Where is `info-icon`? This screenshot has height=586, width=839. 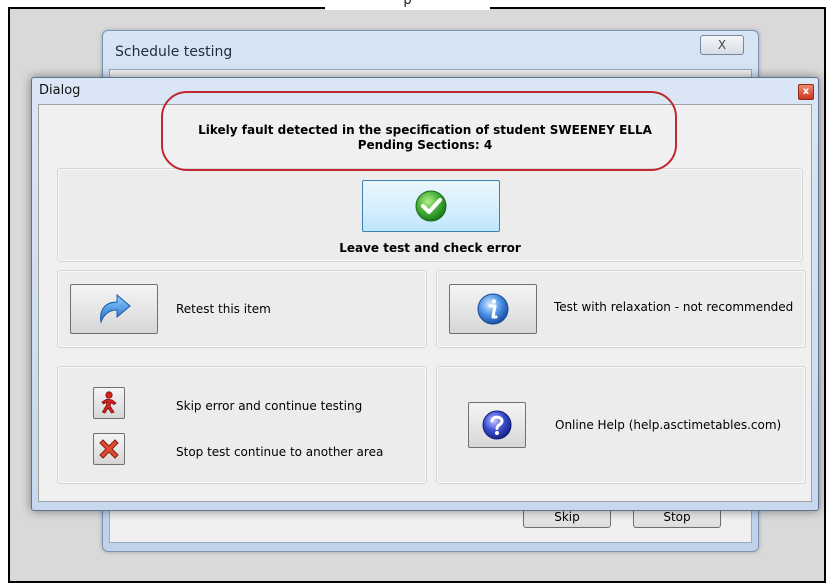 info-icon is located at coordinates (493, 309).